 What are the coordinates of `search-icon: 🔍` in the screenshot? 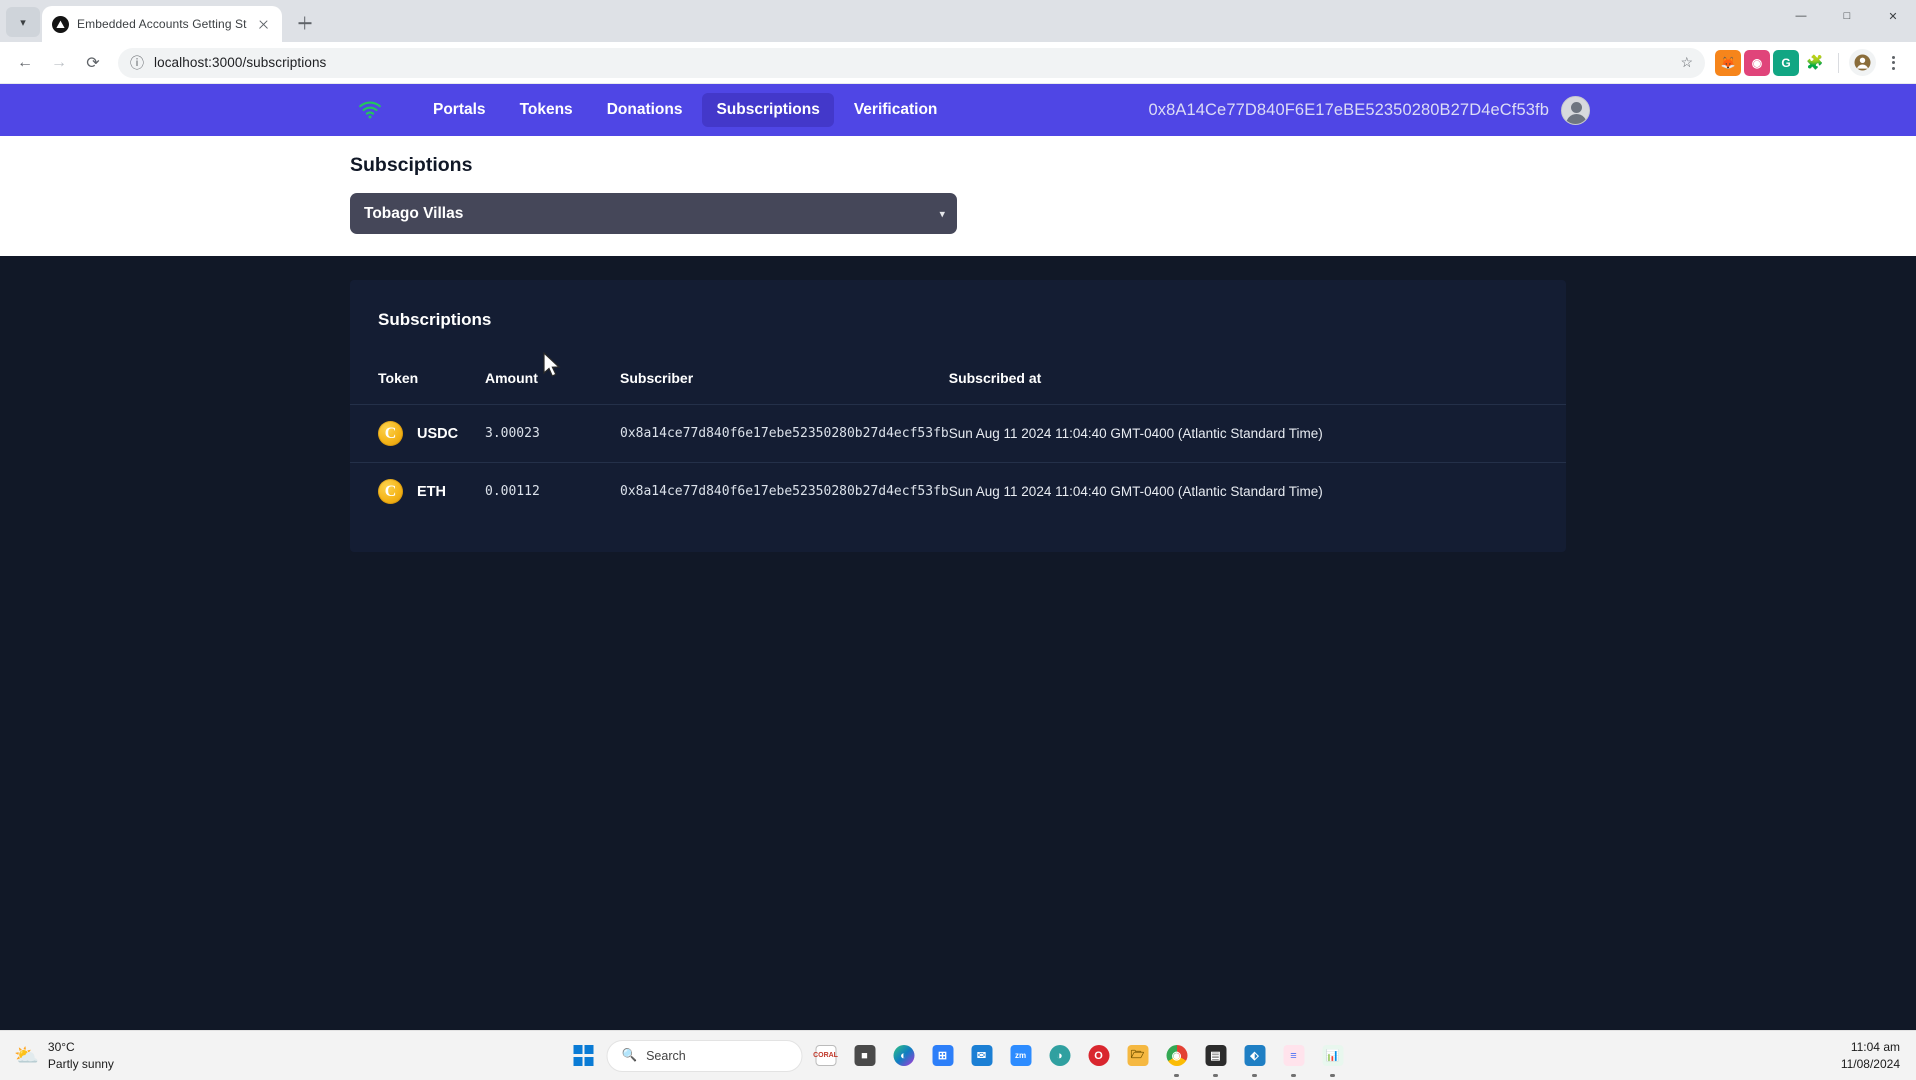 It's located at (629, 1055).